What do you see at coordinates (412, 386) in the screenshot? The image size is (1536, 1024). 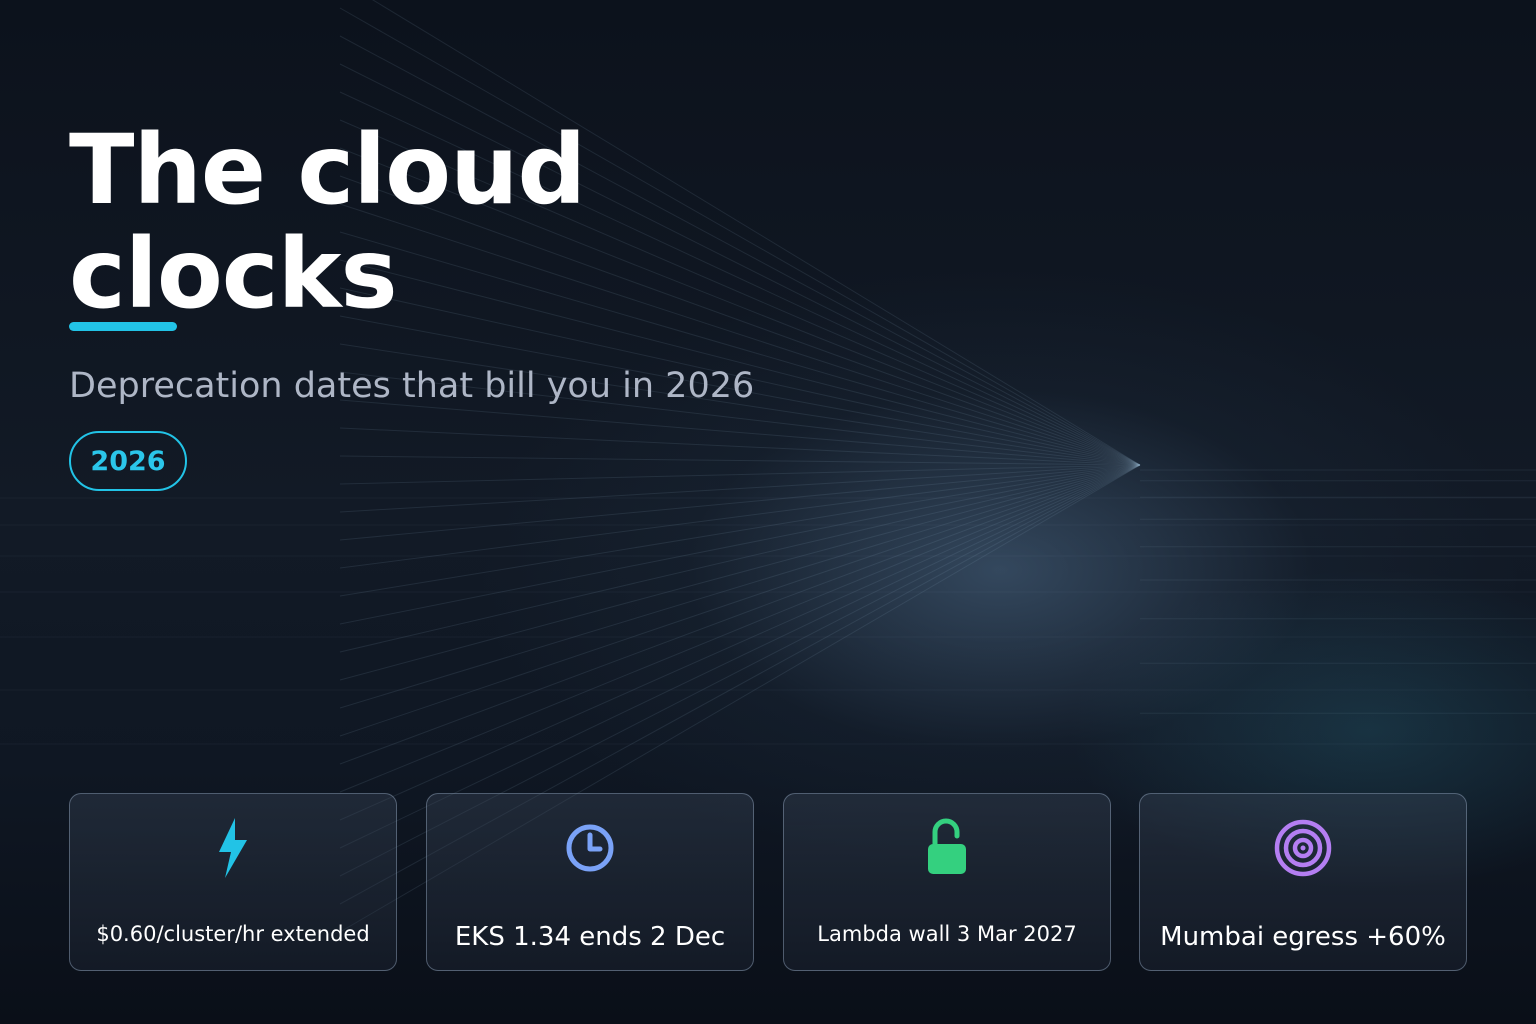 I see `subtitle: Deprecation dates that bill you in 2026` at bounding box center [412, 386].